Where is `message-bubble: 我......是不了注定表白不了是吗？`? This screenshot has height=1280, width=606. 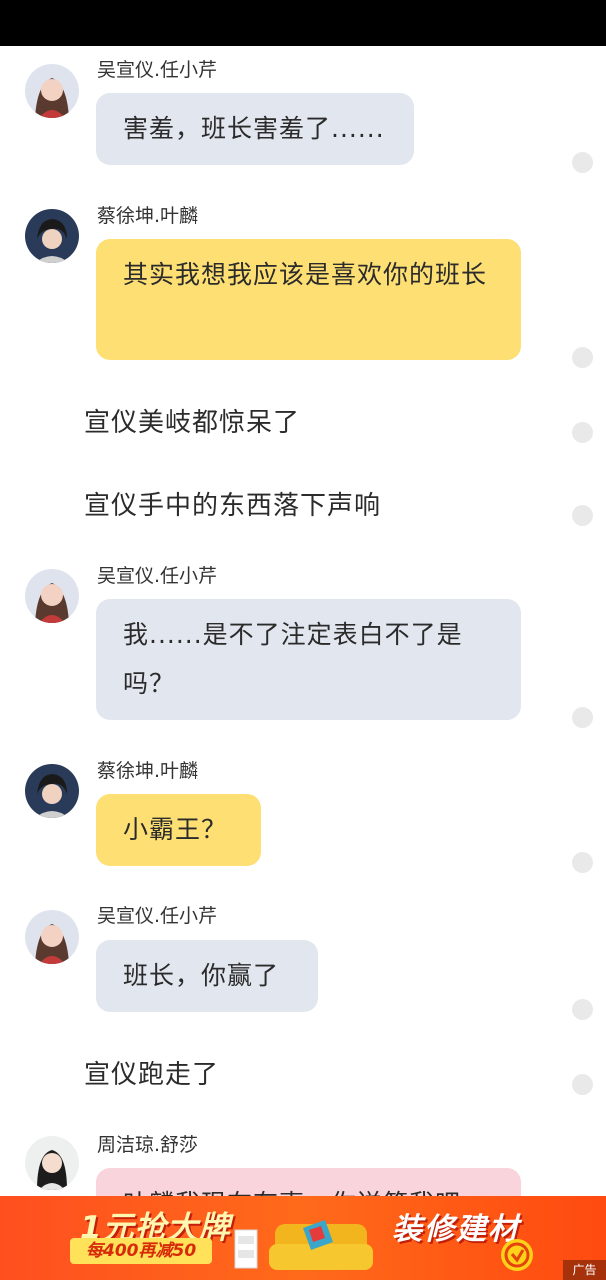 message-bubble: 我......是不了注定表白不了是吗？ is located at coordinates (308, 659).